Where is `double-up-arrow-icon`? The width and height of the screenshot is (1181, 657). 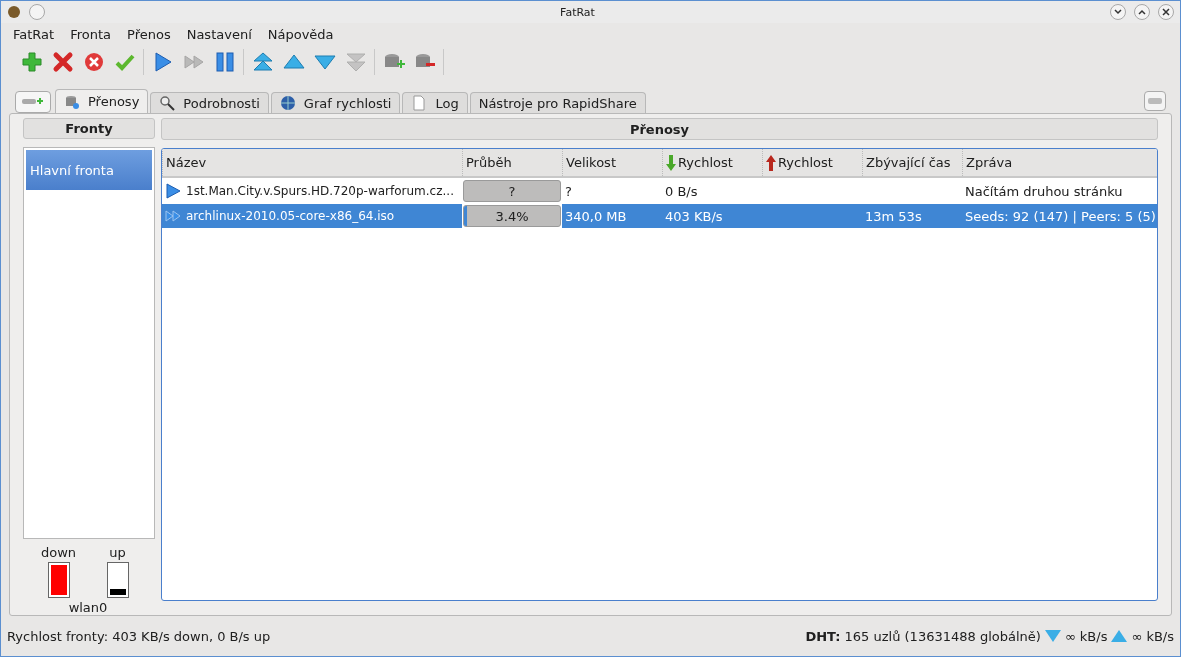
double-up-arrow-icon is located at coordinates (262, 62).